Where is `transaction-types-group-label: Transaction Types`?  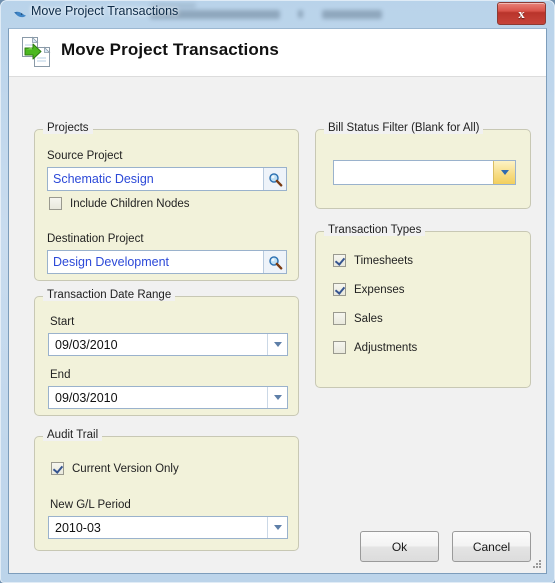 transaction-types-group-label: Transaction Types is located at coordinates (375, 230).